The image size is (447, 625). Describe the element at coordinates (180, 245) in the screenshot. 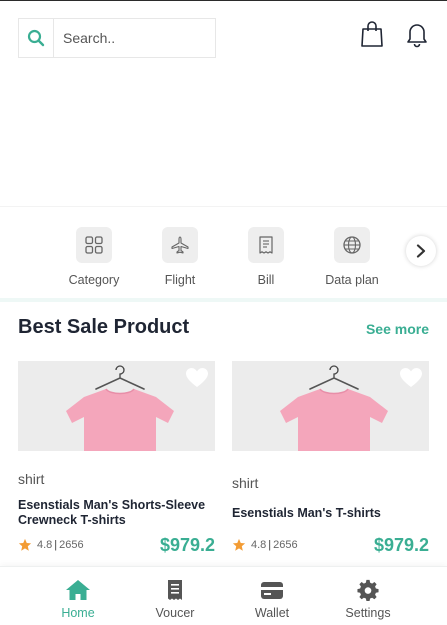

I see `airplane-icon` at that location.